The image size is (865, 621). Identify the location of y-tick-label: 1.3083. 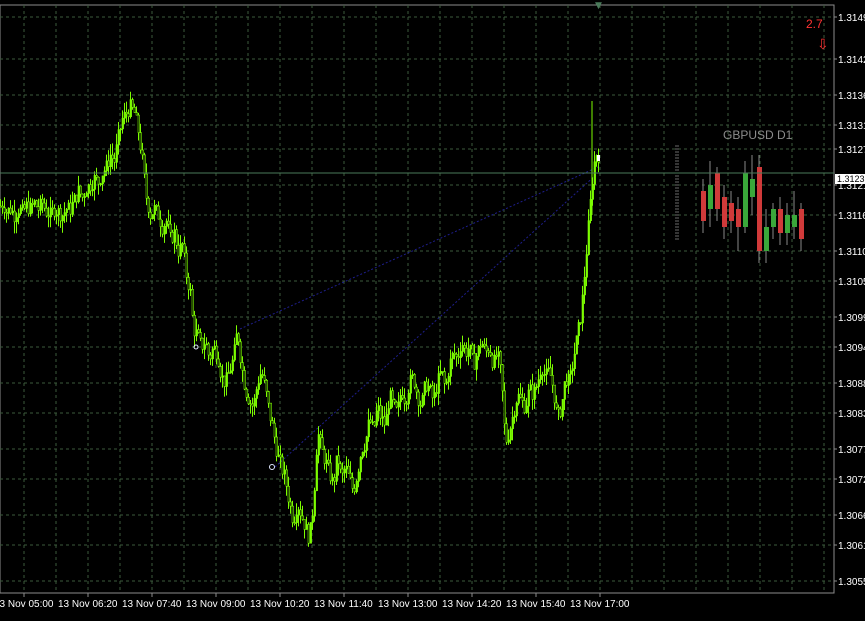
(851, 414).